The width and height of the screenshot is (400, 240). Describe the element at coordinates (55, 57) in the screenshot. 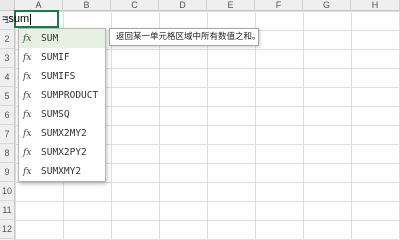

I see `function-name: SUMIF` at that location.